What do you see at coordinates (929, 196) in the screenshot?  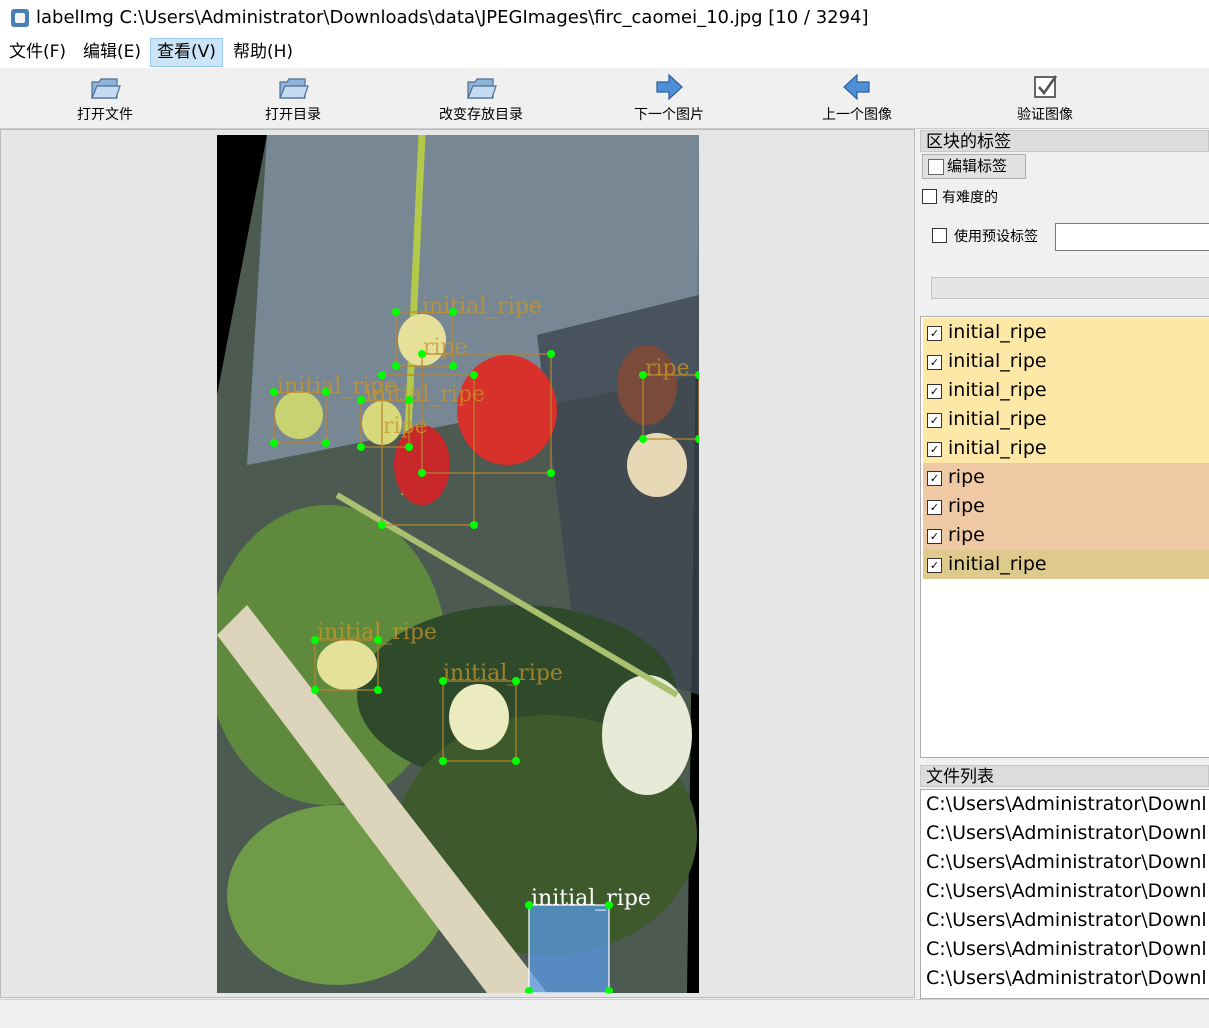 I see `difficult-checkbox` at bounding box center [929, 196].